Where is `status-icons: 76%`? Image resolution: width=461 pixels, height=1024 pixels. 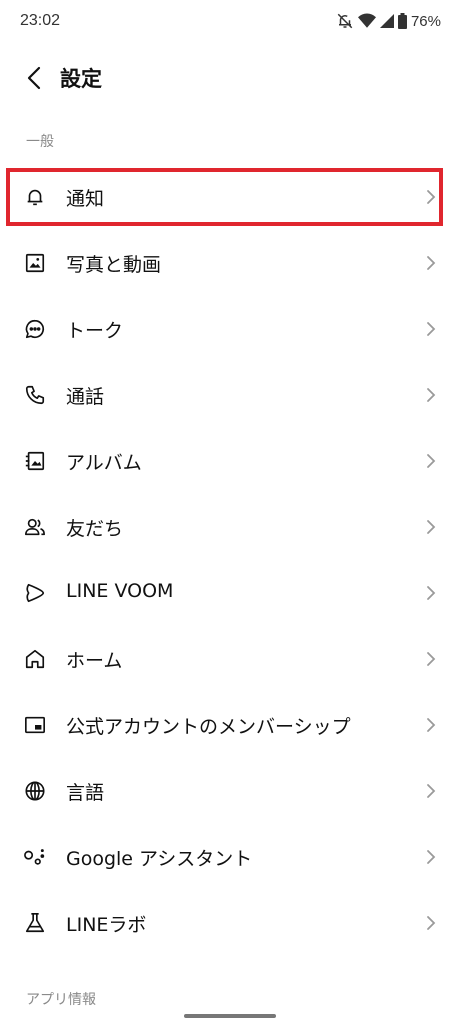
status-icons: 76% is located at coordinates (388, 21).